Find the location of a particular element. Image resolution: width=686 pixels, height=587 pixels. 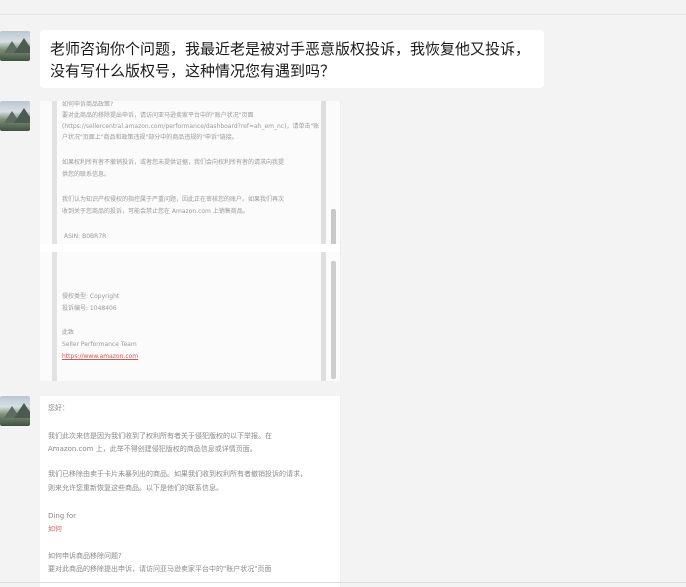

image-text-line: ASIN: B0BR7R is located at coordinates (85, 236).